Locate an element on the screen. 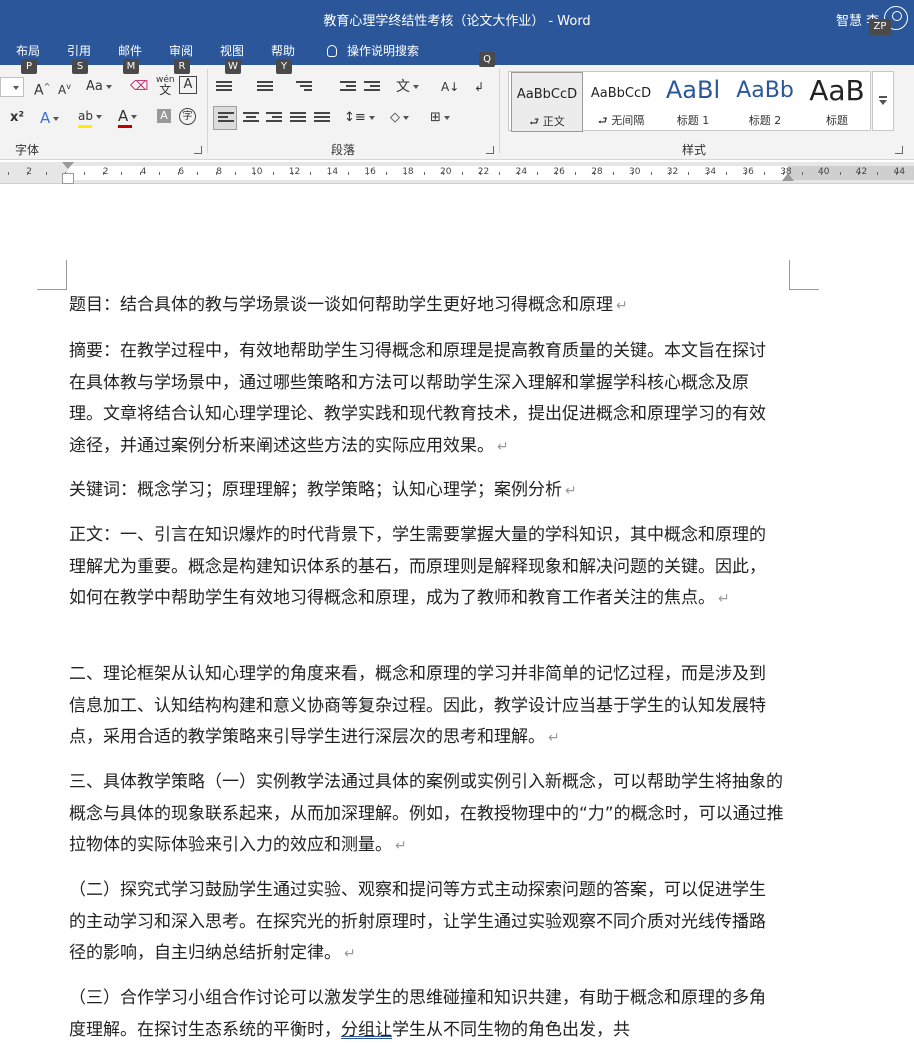 The height and width of the screenshot is (1043, 914). first-line-indent-icon is located at coordinates (68, 165).